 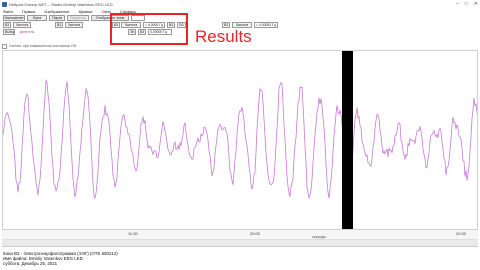 What do you see at coordinates (319, 237) in the screenshot?
I see `time-axis-unit: секунды` at bounding box center [319, 237].